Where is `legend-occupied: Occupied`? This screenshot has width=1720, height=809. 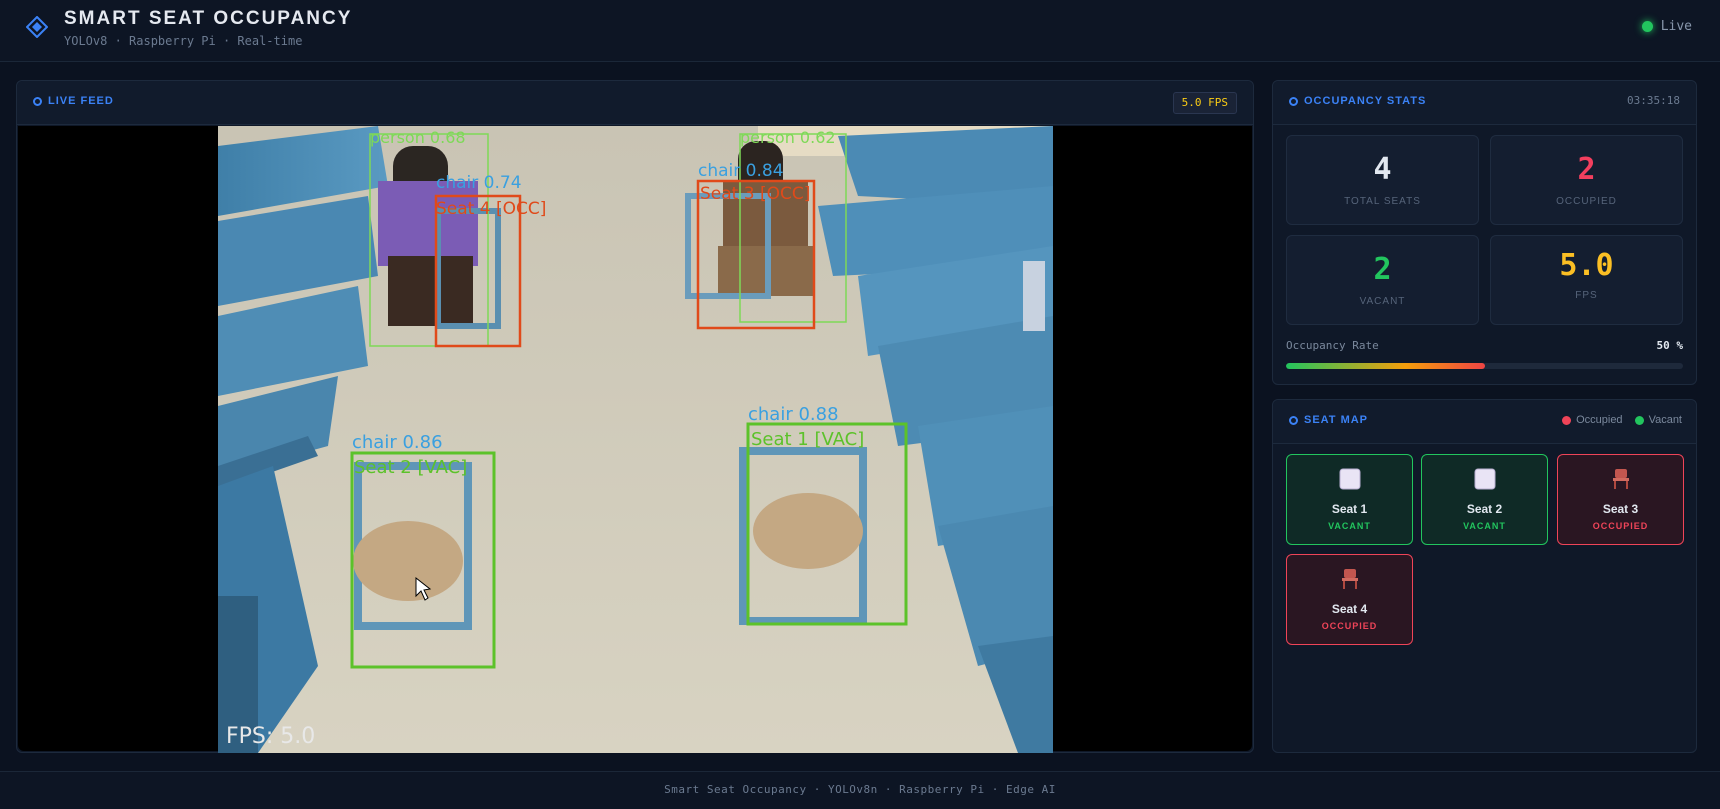
legend-occupied: Occupied is located at coordinates (1592, 420).